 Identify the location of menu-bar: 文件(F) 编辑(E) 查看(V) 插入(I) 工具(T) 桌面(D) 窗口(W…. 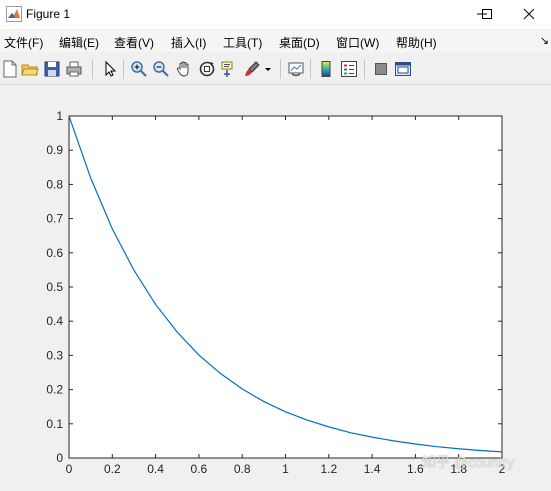
(275, 41).